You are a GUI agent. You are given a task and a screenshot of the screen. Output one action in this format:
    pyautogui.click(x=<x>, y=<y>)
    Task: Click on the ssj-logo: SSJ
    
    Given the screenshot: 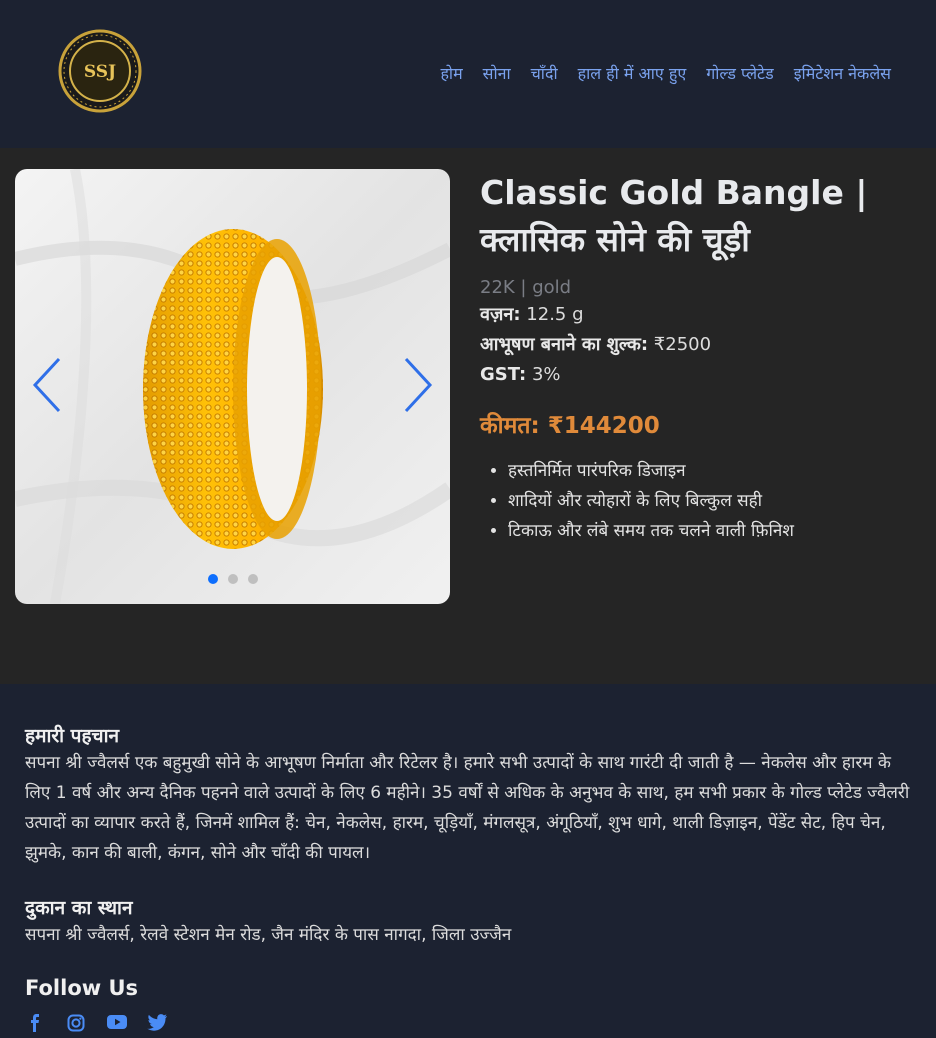 What is the action you would take?
    pyautogui.click(x=100, y=71)
    